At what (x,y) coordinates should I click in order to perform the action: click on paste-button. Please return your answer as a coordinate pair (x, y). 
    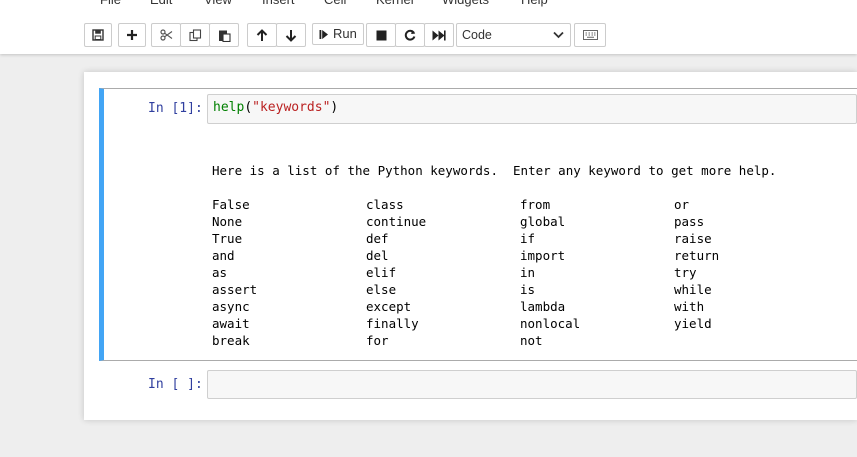
    Looking at the image, I should click on (224, 35).